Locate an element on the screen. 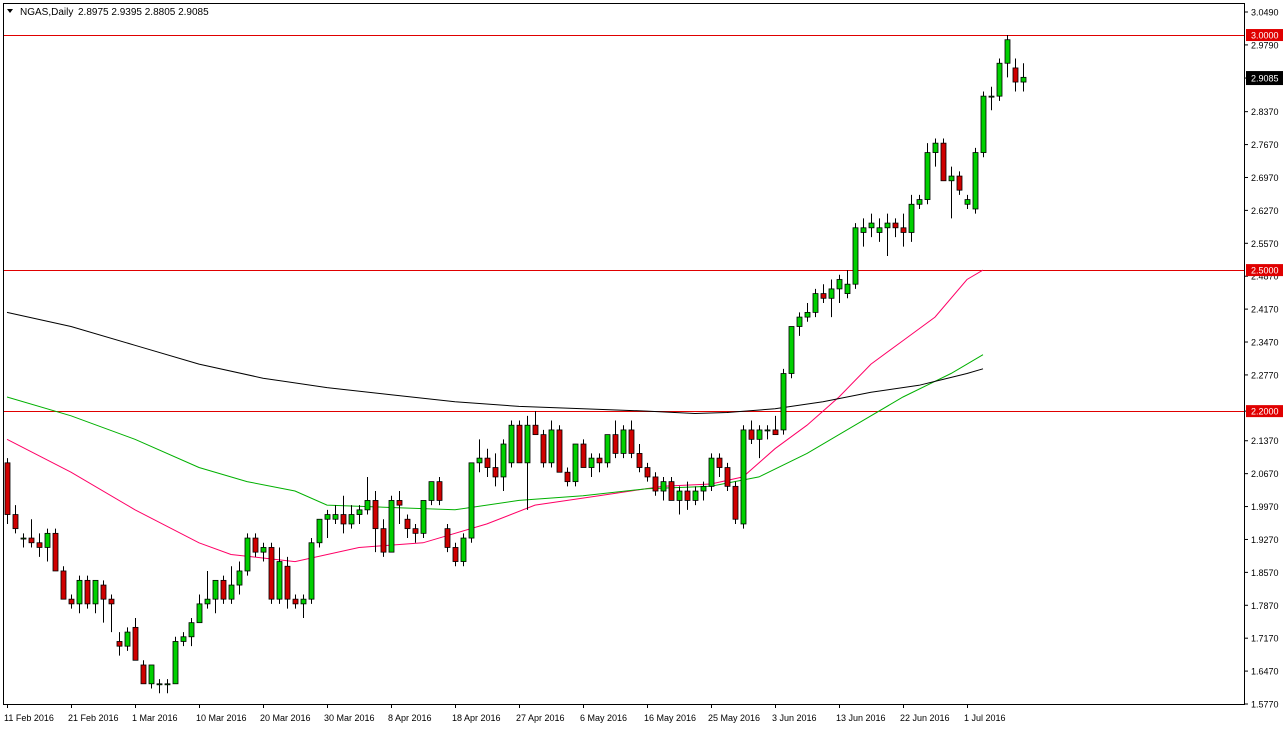 This screenshot has height=731, width=1287. x-tick-label: 1 Jul 2016 is located at coordinates (985, 718).